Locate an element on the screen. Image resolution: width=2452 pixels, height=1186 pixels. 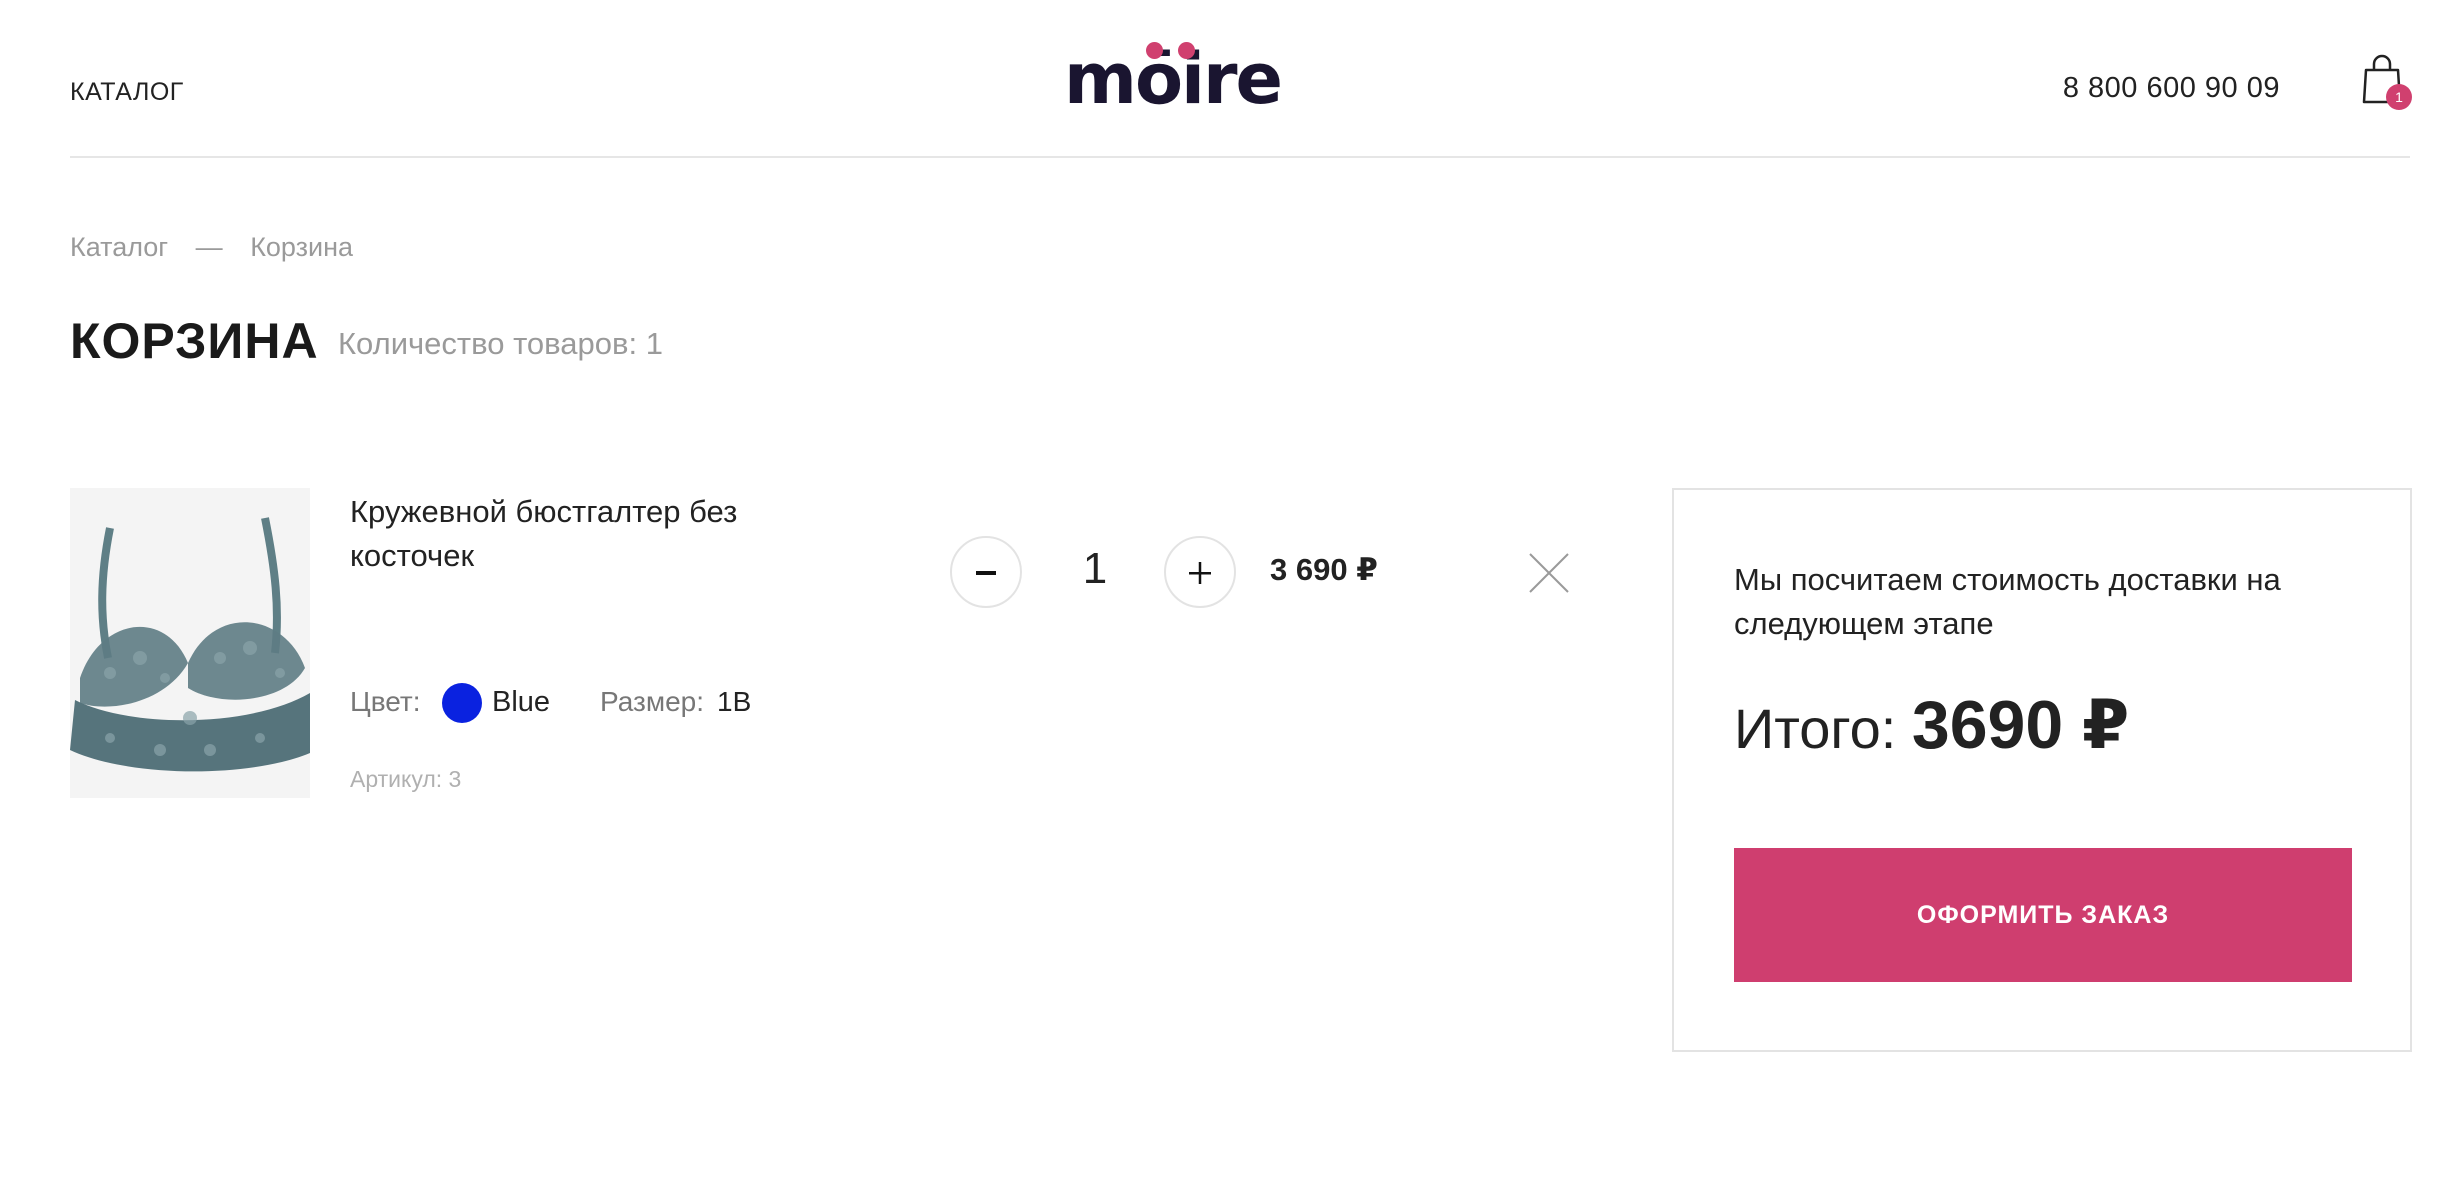
catalog-nav-link: КАТАЛОГ is located at coordinates (127, 92).